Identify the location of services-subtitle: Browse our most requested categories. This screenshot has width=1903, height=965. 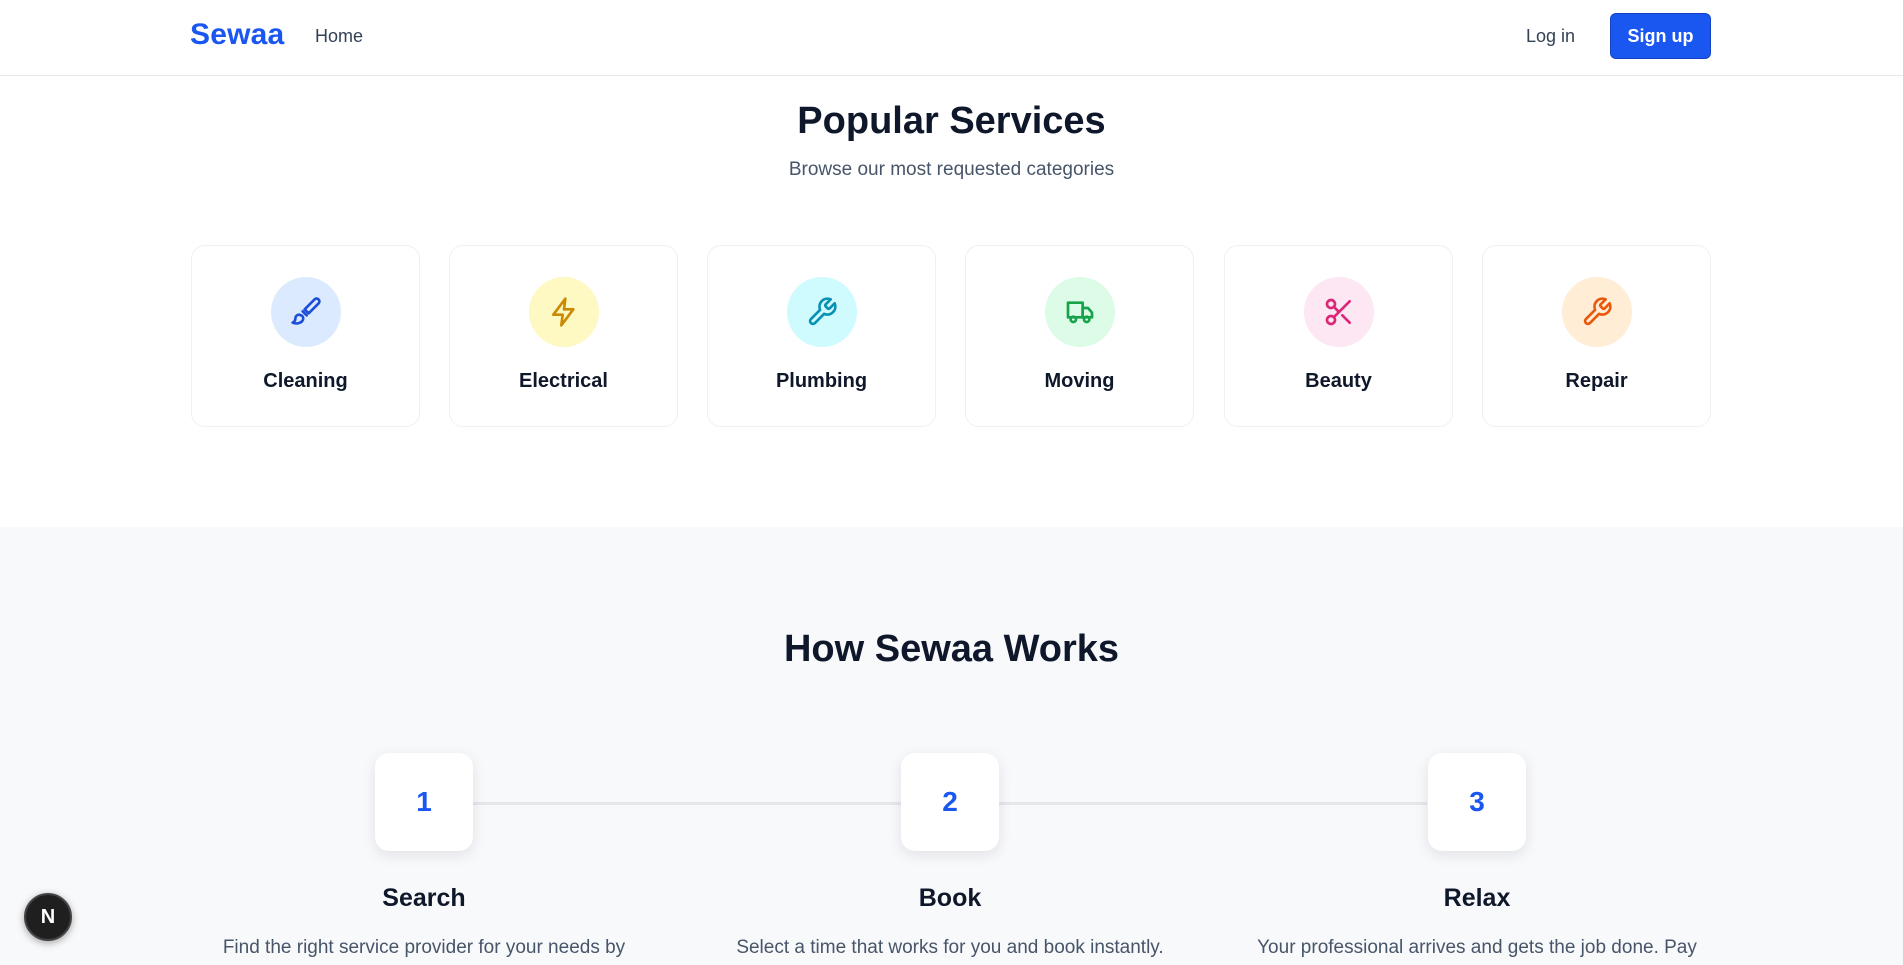
(951, 169).